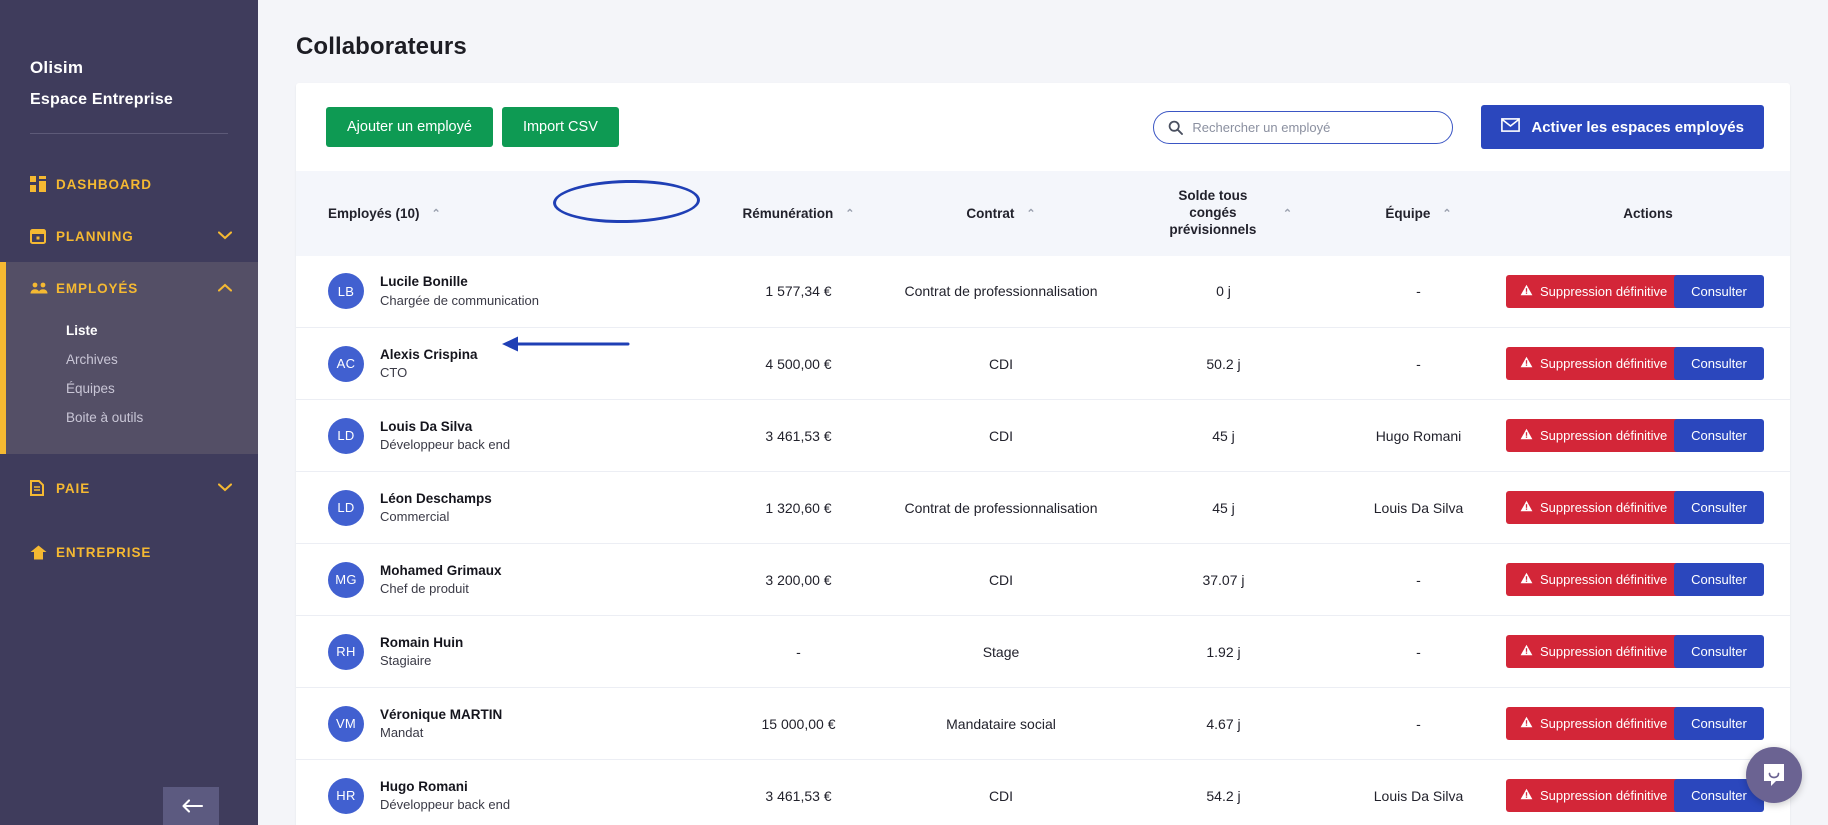 The width and height of the screenshot is (1828, 825). What do you see at coordinates (1223, 435) in the screenshot?
I see `cell-leave-balance: 45 j` at bounding box center [1223, 435].